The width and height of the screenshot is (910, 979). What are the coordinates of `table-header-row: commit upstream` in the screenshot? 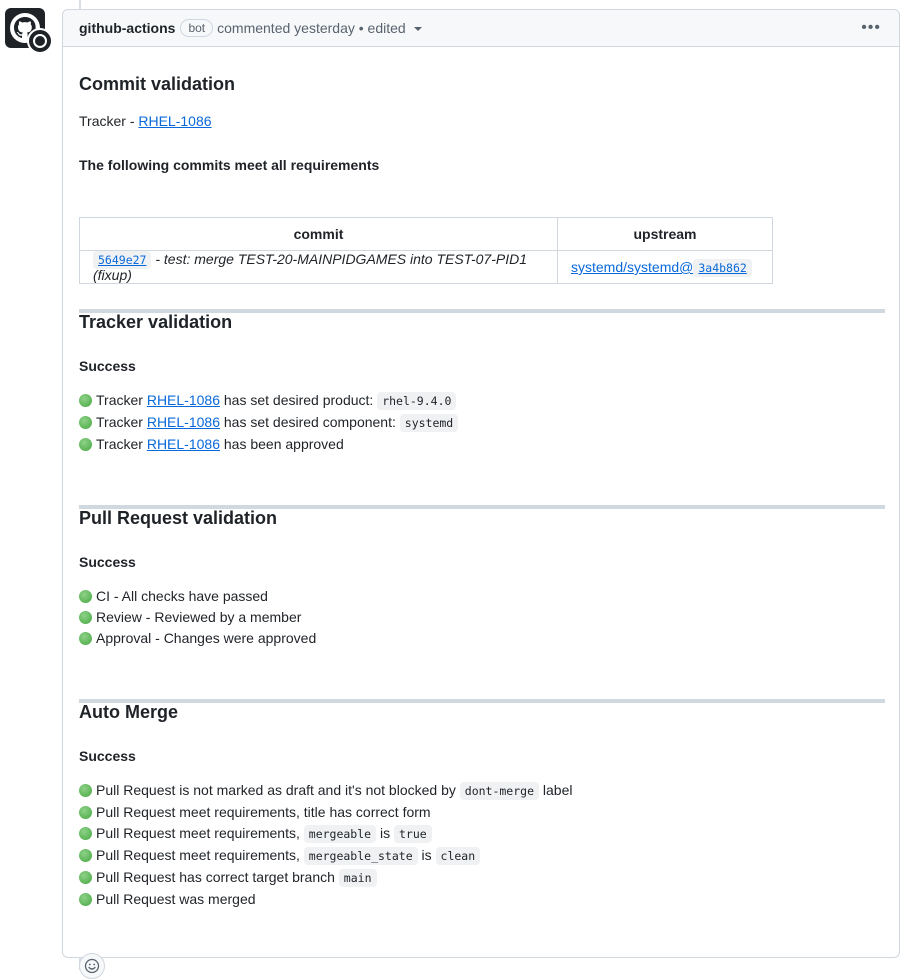 It's located at (426, 234).